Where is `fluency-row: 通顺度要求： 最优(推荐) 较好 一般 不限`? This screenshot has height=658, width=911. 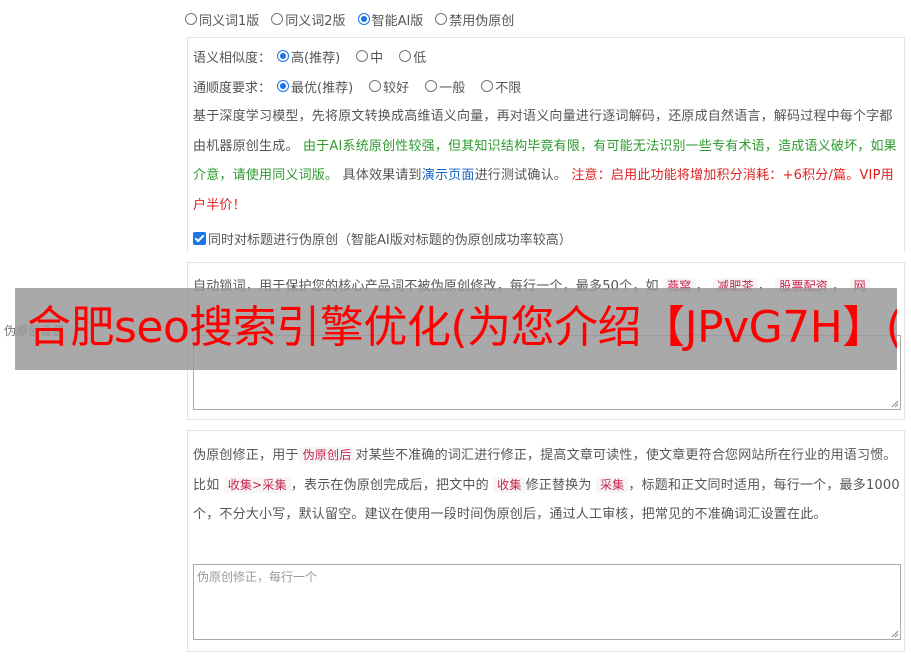
fluency-row: 通顺度要求： 最优(推荐) 较好 一般 不限 is located at coordinates (365, 86).